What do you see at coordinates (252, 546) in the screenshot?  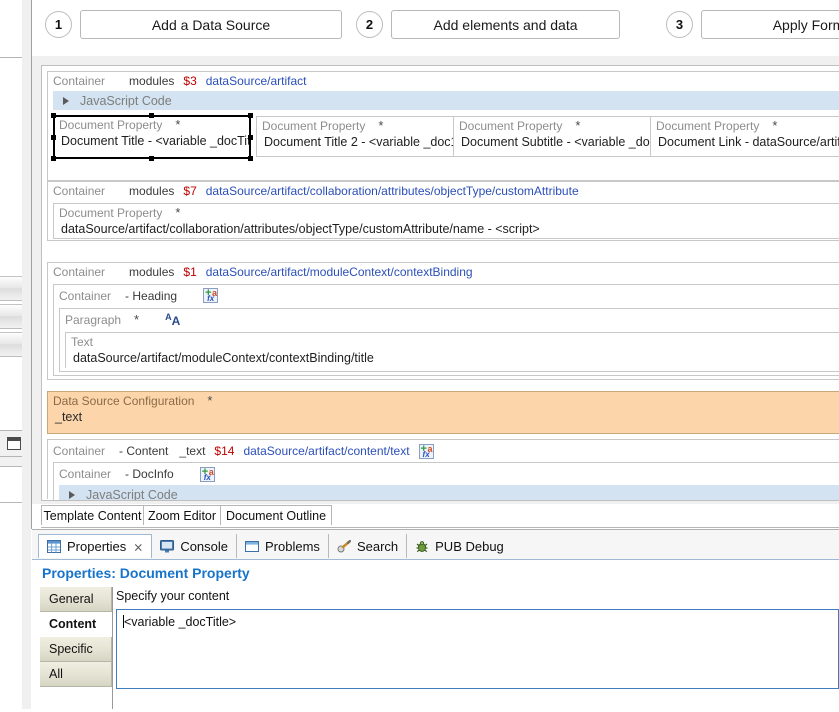 I see `problems-icon` at bounding box center [252, 546].